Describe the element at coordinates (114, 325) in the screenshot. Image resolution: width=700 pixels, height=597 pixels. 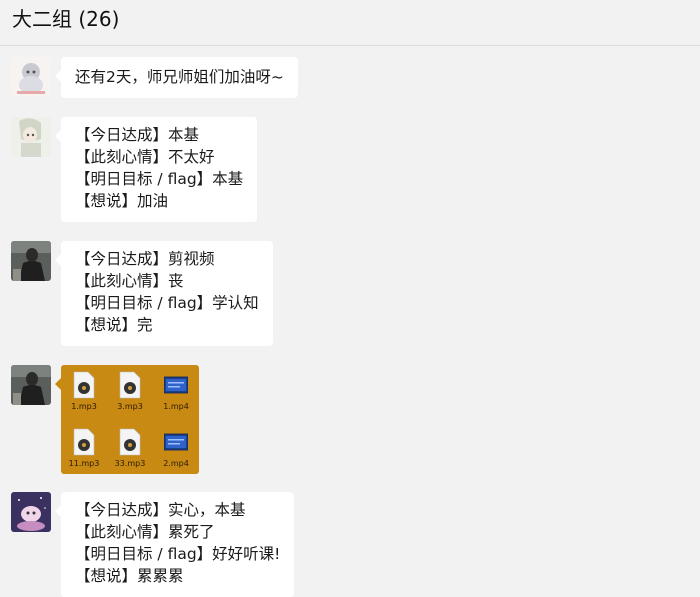
I see `message-line: 【想说】完` at that location.